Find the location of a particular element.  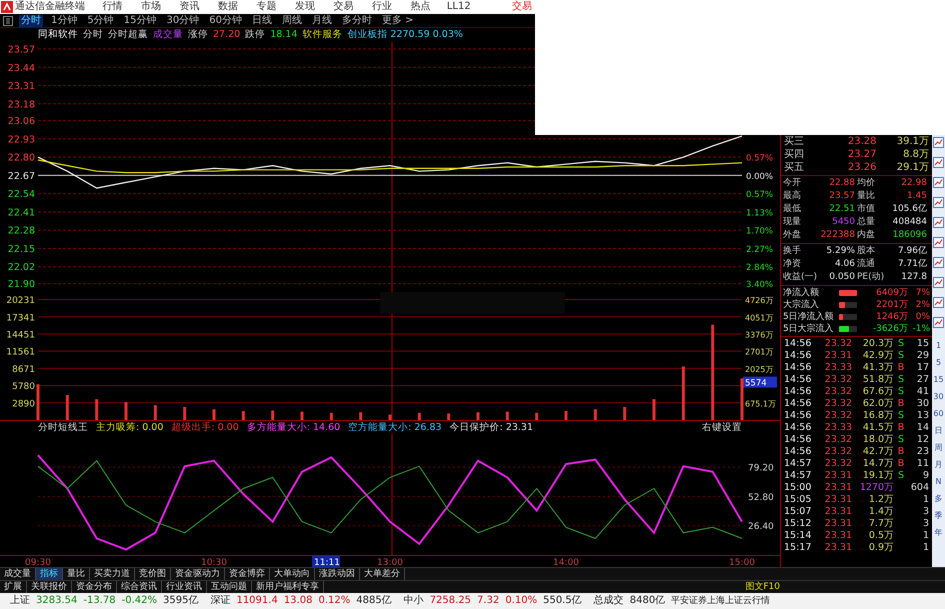

axis-label: 675.1万 is located at coordinates (760, 403).